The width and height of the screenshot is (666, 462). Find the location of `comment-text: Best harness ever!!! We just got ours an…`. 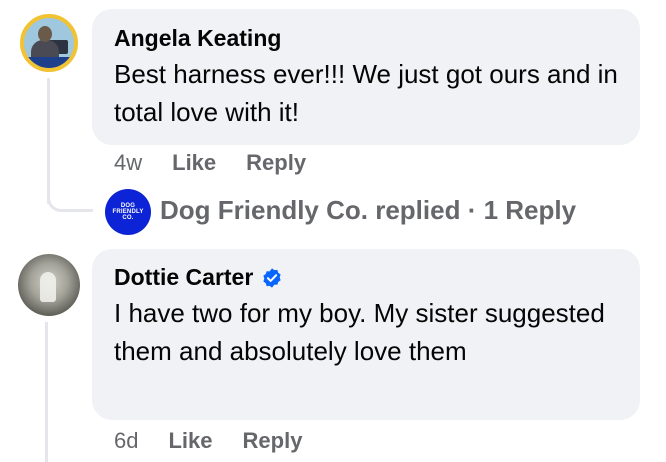

comment-text: Best harness ever!!! We just got ours an… is located at coordinates (366, 93).